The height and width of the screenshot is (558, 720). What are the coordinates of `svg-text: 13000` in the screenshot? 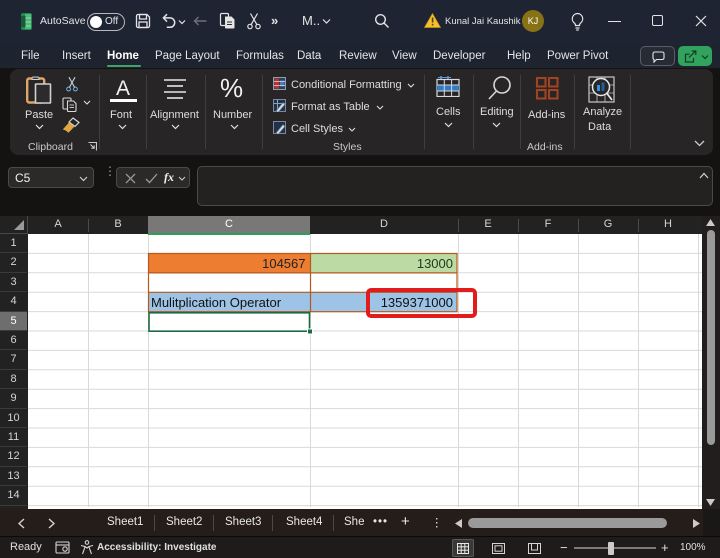 It's located at (435, 263).